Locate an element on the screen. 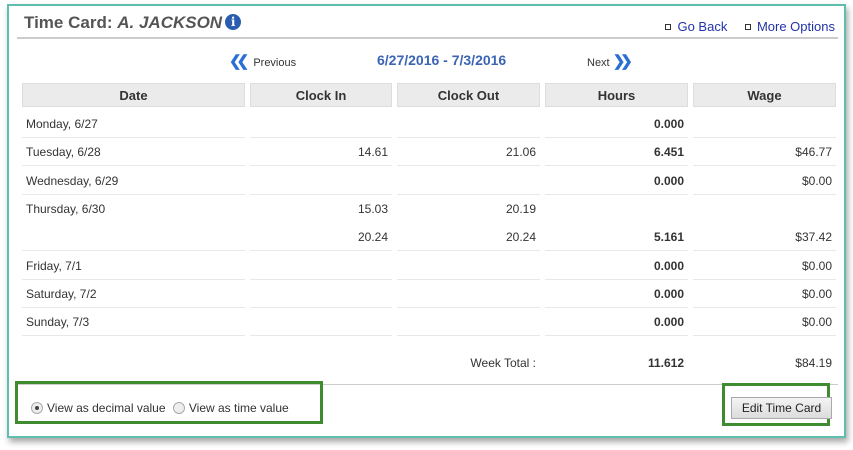 The width and height of the screenshot is (853, 450). table-cell-out: 21.06 is located at coordinates (468, 152).